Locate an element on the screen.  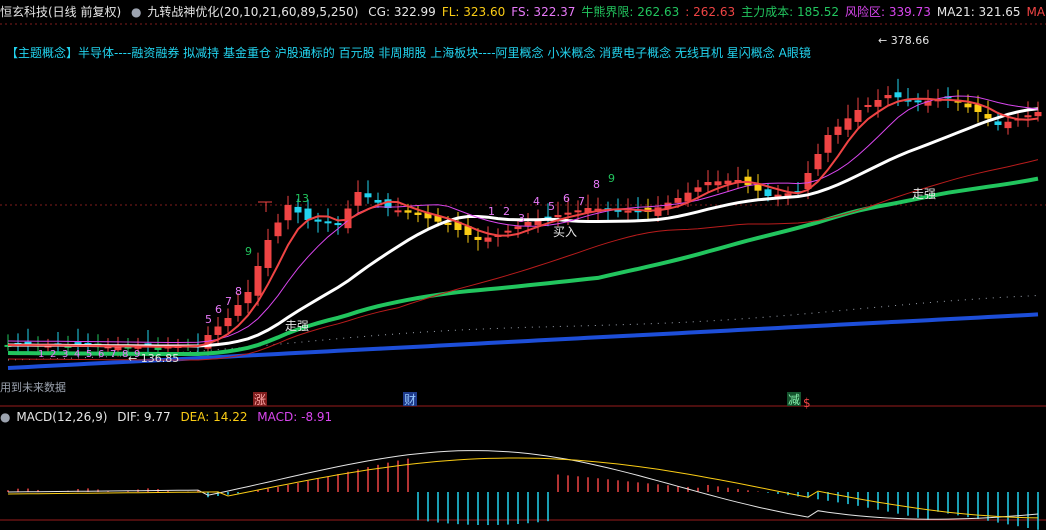
macd-label: MACD(12,26,9) is located at coordinates (62, 417).